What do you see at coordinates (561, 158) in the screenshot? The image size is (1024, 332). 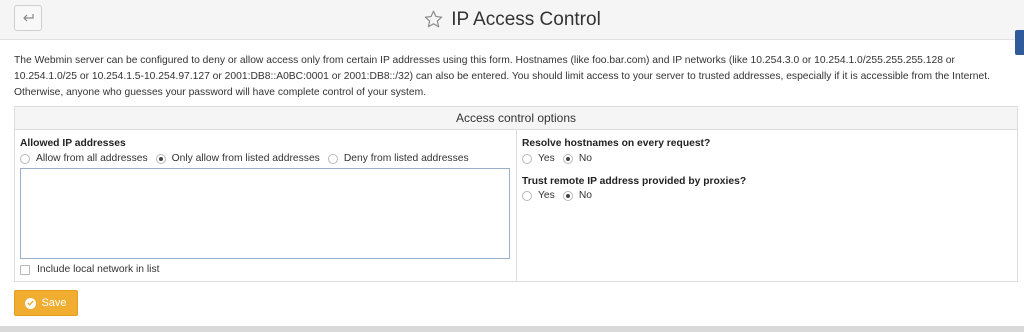 I see `resolve-hostnames-options: Yes No` at bounding box center [561, 158].